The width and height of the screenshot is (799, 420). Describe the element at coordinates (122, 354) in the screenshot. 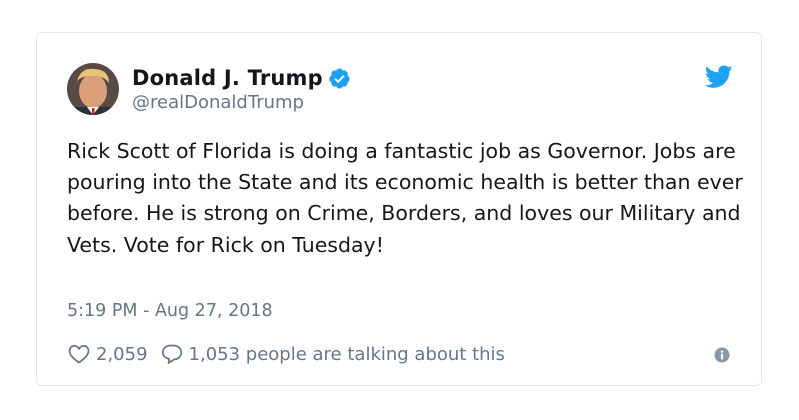

I see `like-count: 2,059` at that location.